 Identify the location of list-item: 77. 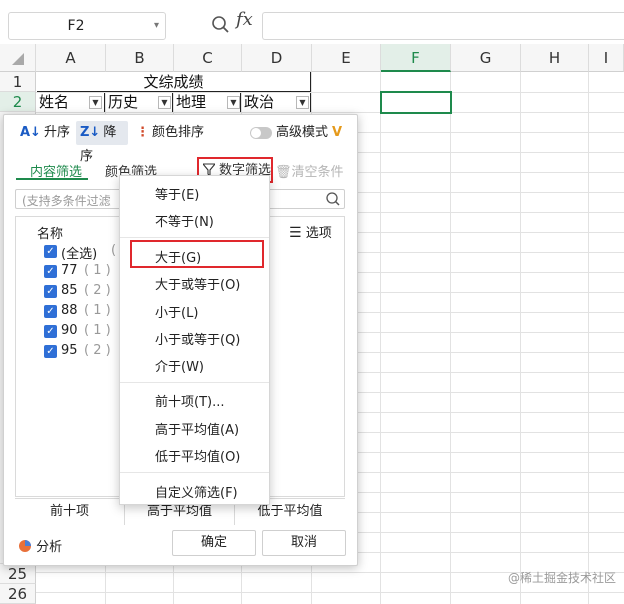
(69, 270).